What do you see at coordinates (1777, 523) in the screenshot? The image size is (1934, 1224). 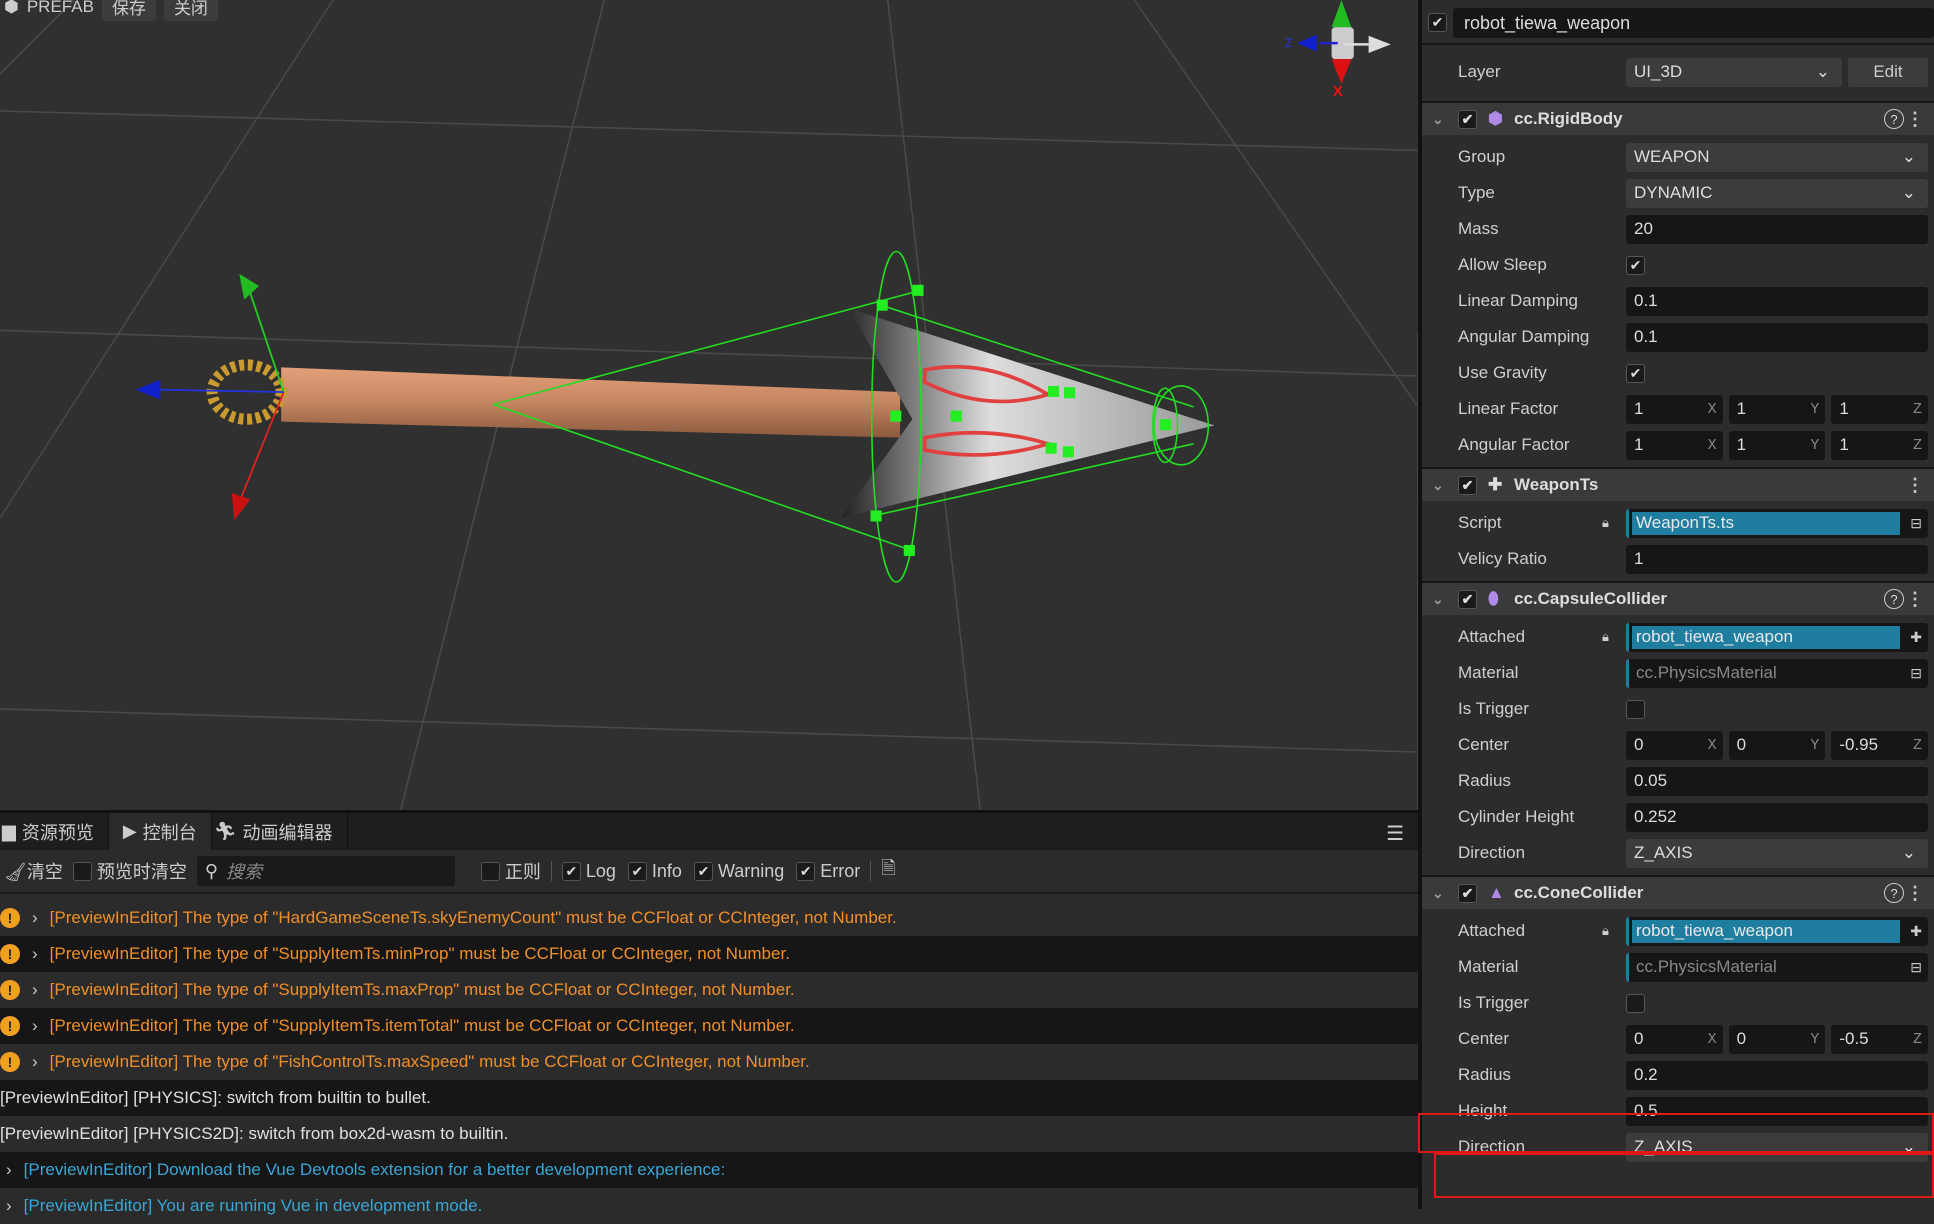 I see `asset-field: WeaponTs.ts ⊟` at bounding box center [1777, 523].